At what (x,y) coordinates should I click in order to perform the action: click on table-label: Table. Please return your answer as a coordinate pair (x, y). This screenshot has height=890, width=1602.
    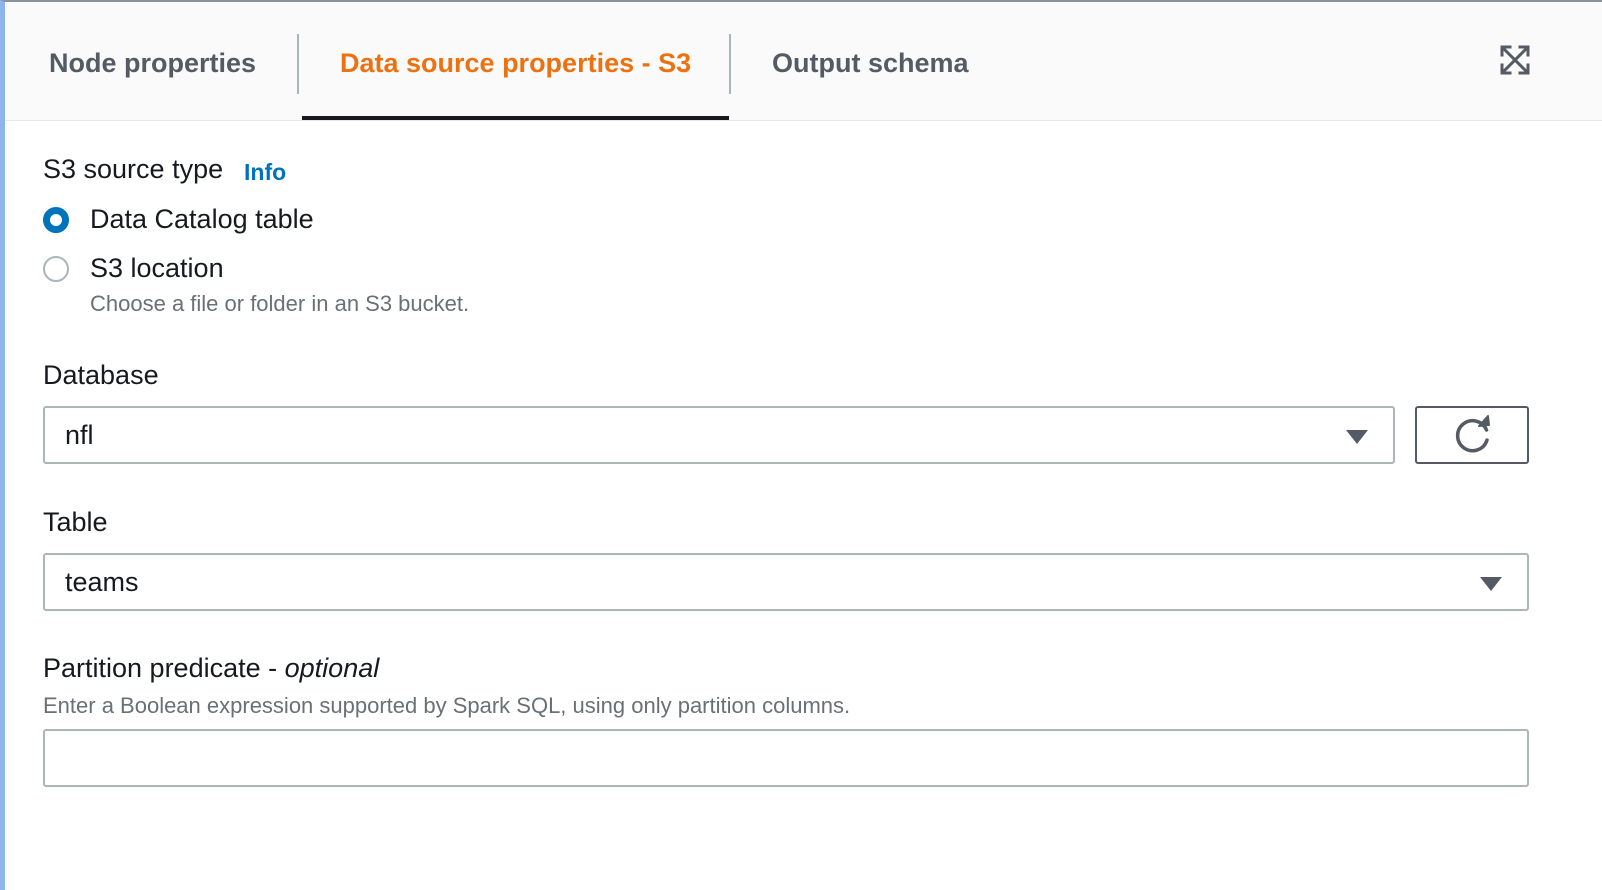
    Looking at the image, I should click on (75, 522).